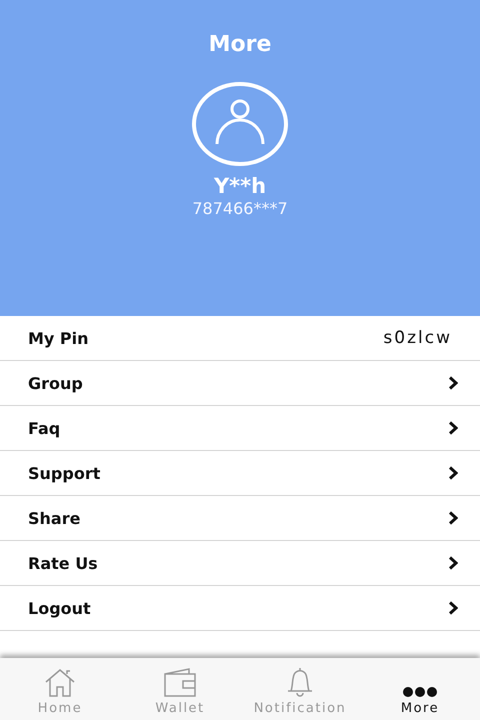 This screenshot has width=480, height=720. Describe the element at coordinates (240, 428) in the screenshot. I see `menu-item: Faq` at that location.